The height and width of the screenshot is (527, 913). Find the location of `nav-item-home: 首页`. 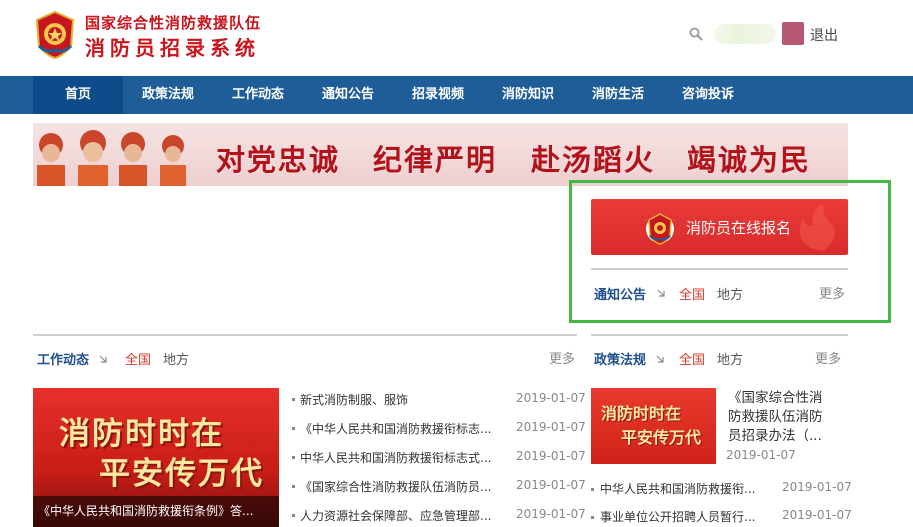

nav-item-home: 首页 is located at coordinates (78, 95).